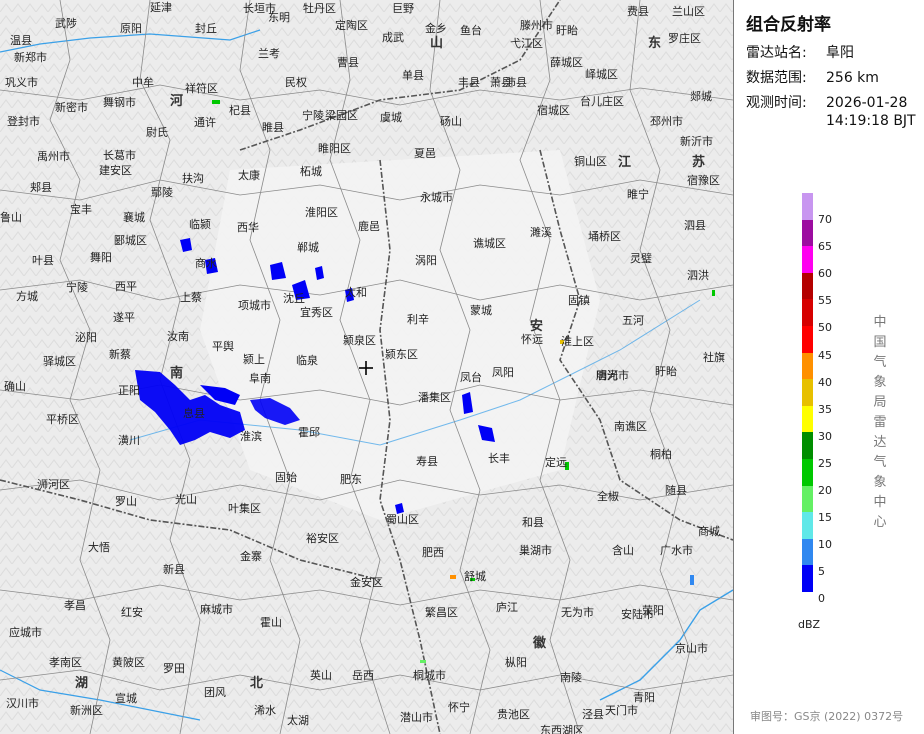  I want to click on place-label: 天门市, so click(621, 710).